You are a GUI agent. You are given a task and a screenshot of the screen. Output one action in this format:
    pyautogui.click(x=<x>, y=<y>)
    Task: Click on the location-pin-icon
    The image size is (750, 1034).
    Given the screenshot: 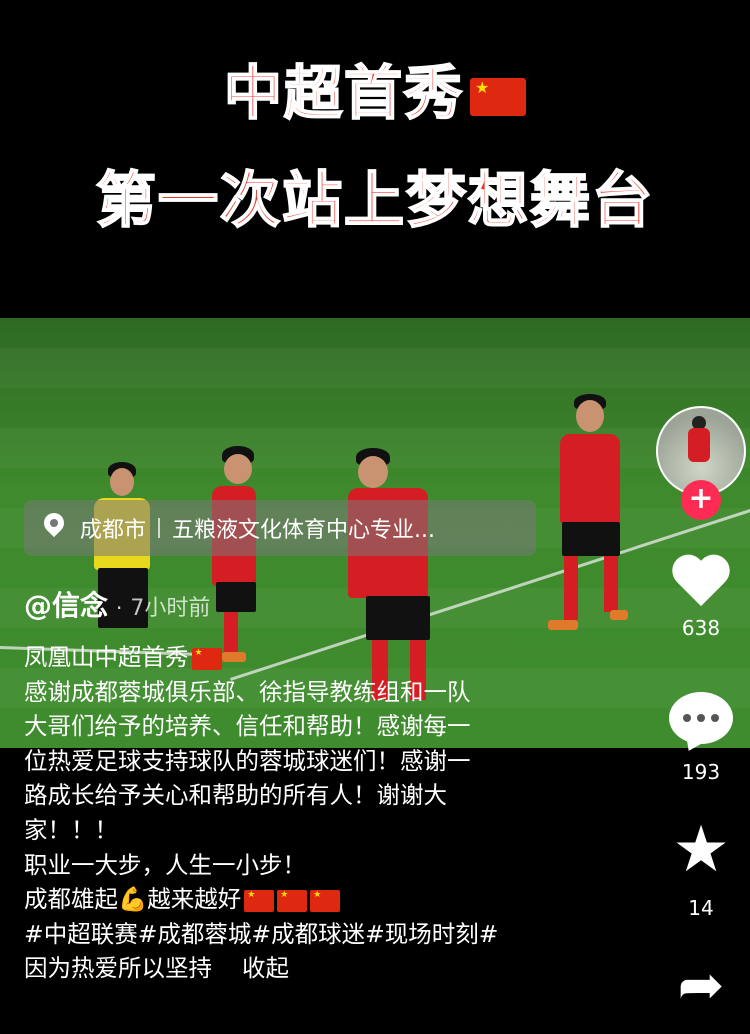 What is the action you would take?
    pyautogui.click(x=54, y=528)
    